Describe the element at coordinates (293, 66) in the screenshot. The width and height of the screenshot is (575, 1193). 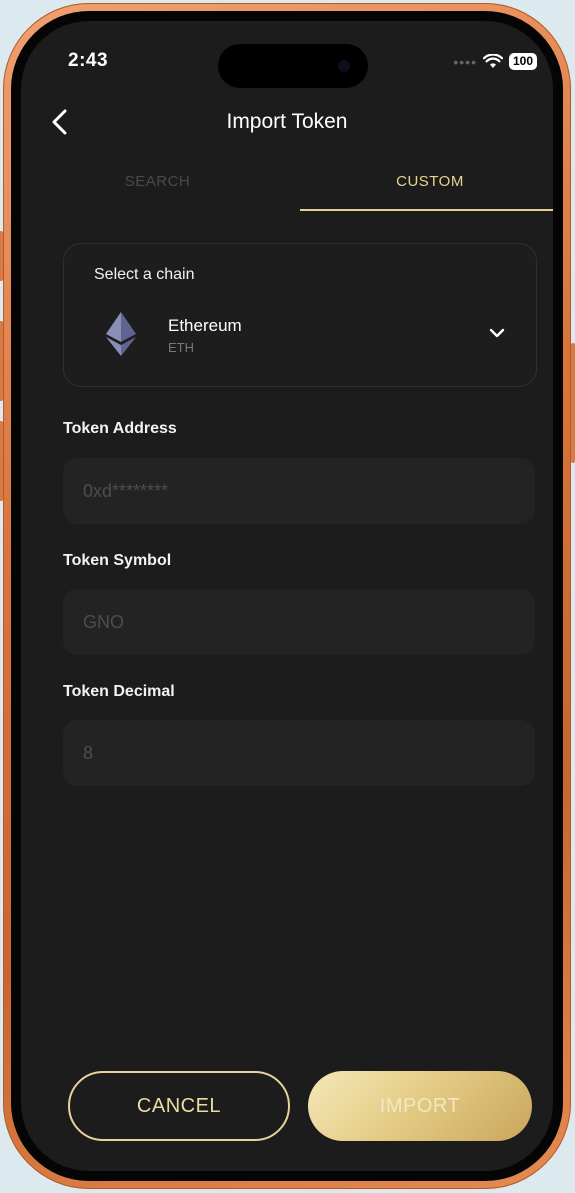
I see `dynamic-island` at that location.